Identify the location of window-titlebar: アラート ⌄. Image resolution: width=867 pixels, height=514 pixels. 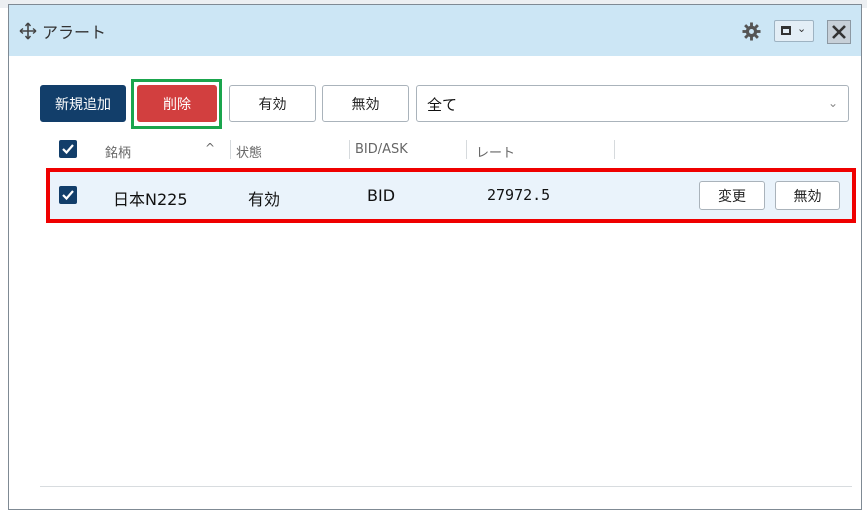
(435, 30).